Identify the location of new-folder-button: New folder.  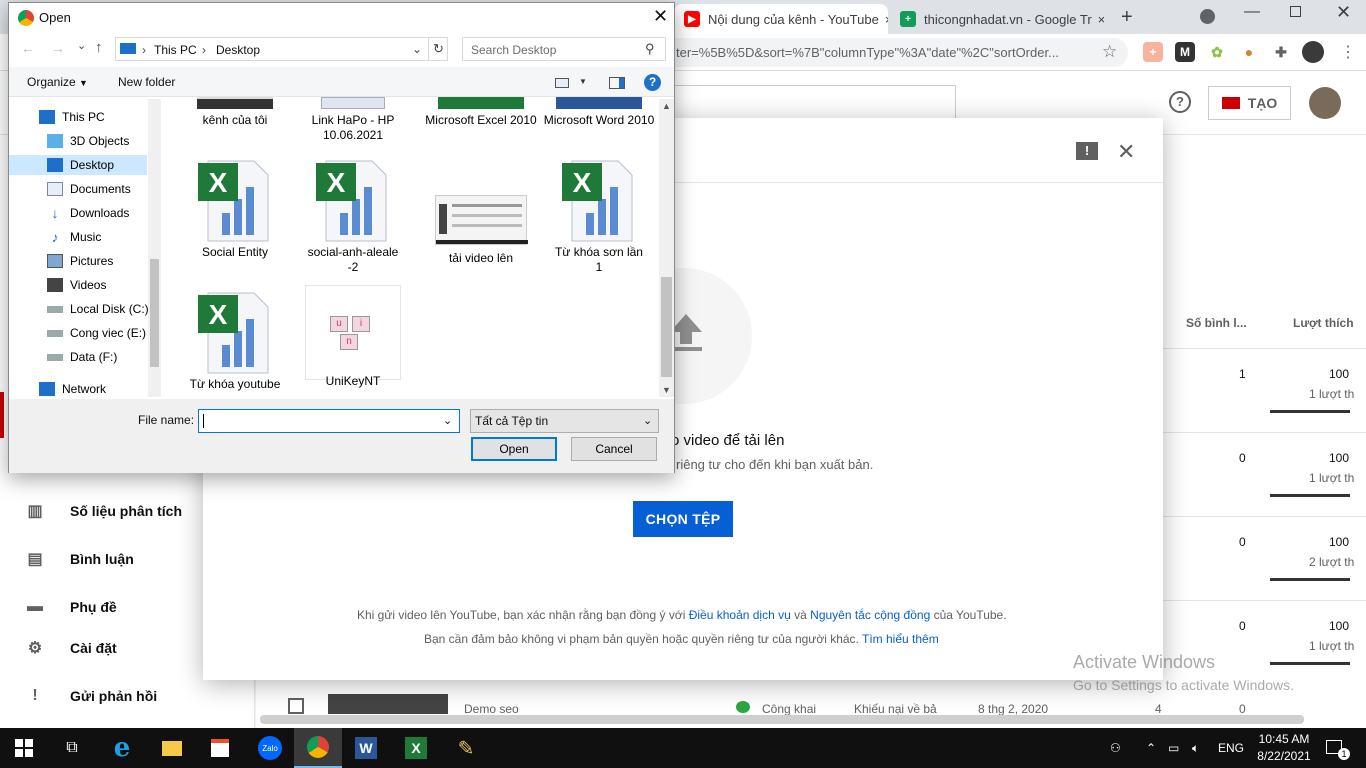
(146, 82).